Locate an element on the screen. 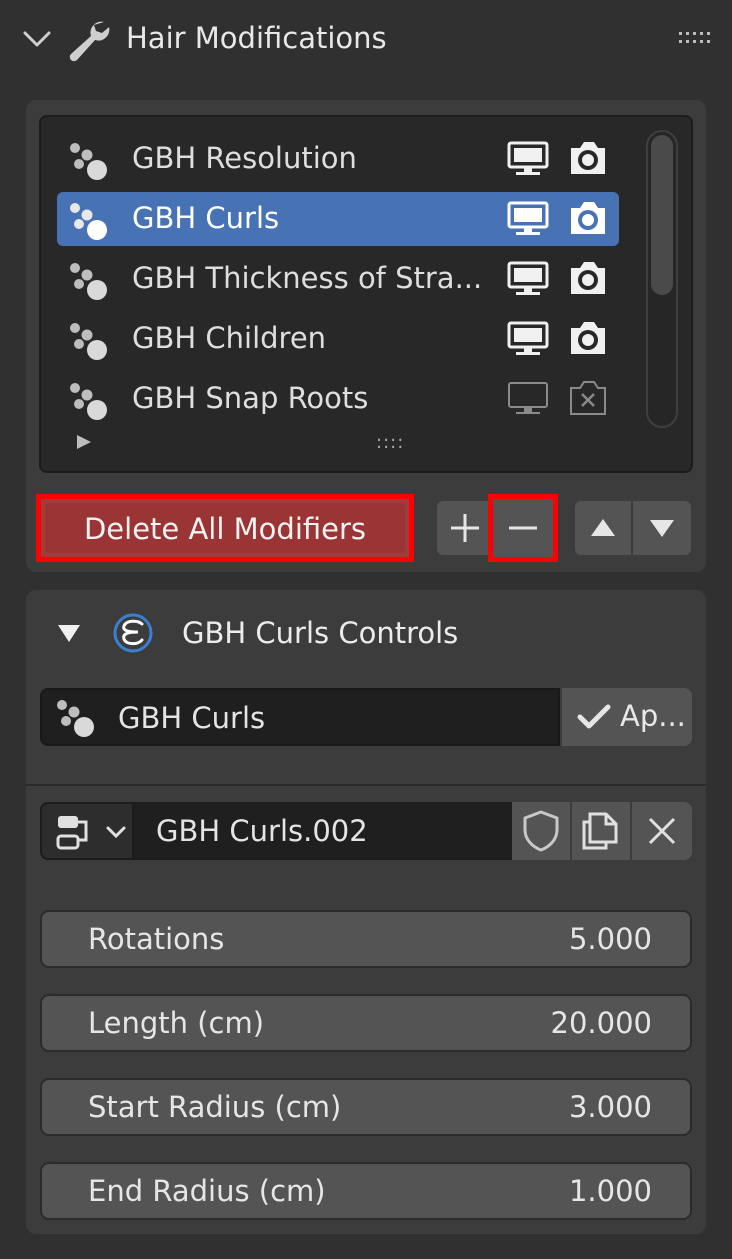 The height and width of the screenshot is (1259, 732). delete-all-modifiers-button: Delete All Modifiers is located at coordinates (225, 528).